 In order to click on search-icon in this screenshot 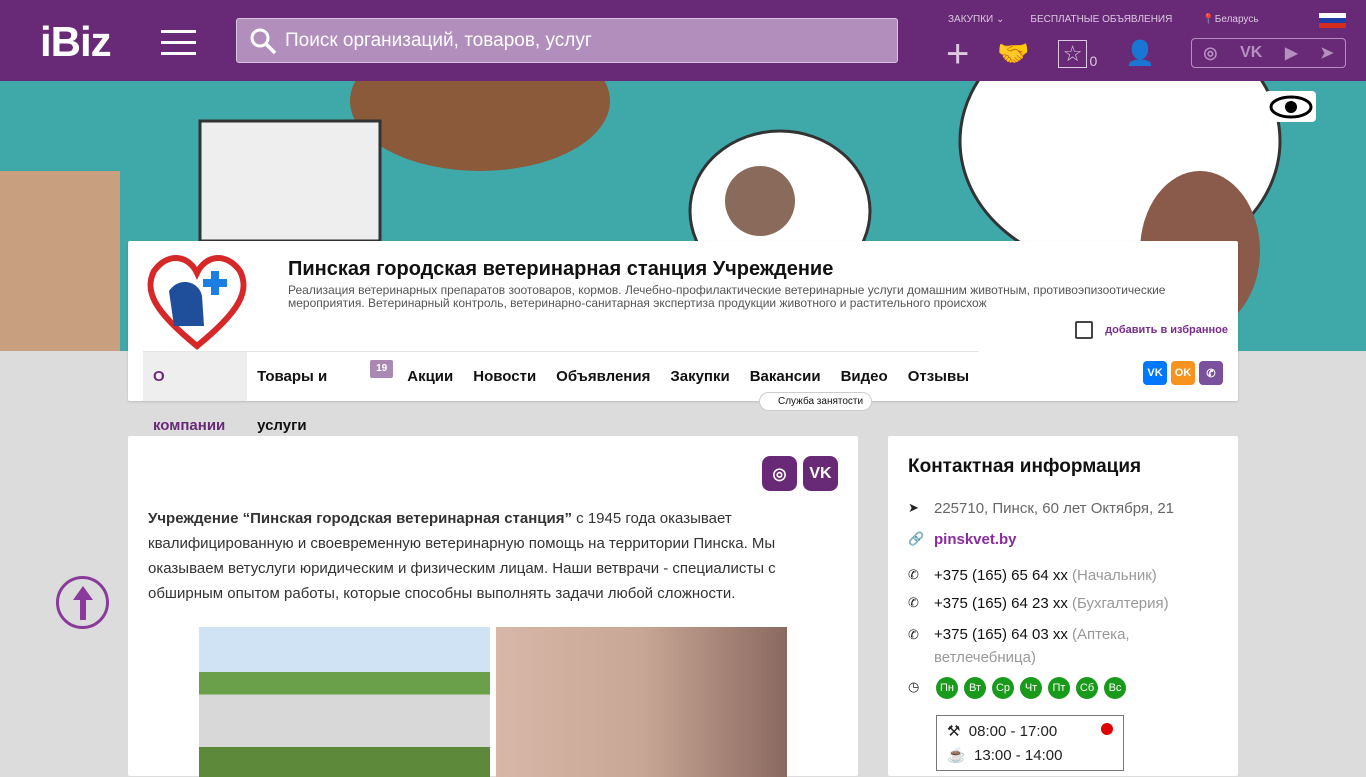, I will do `click(263, 41)`.